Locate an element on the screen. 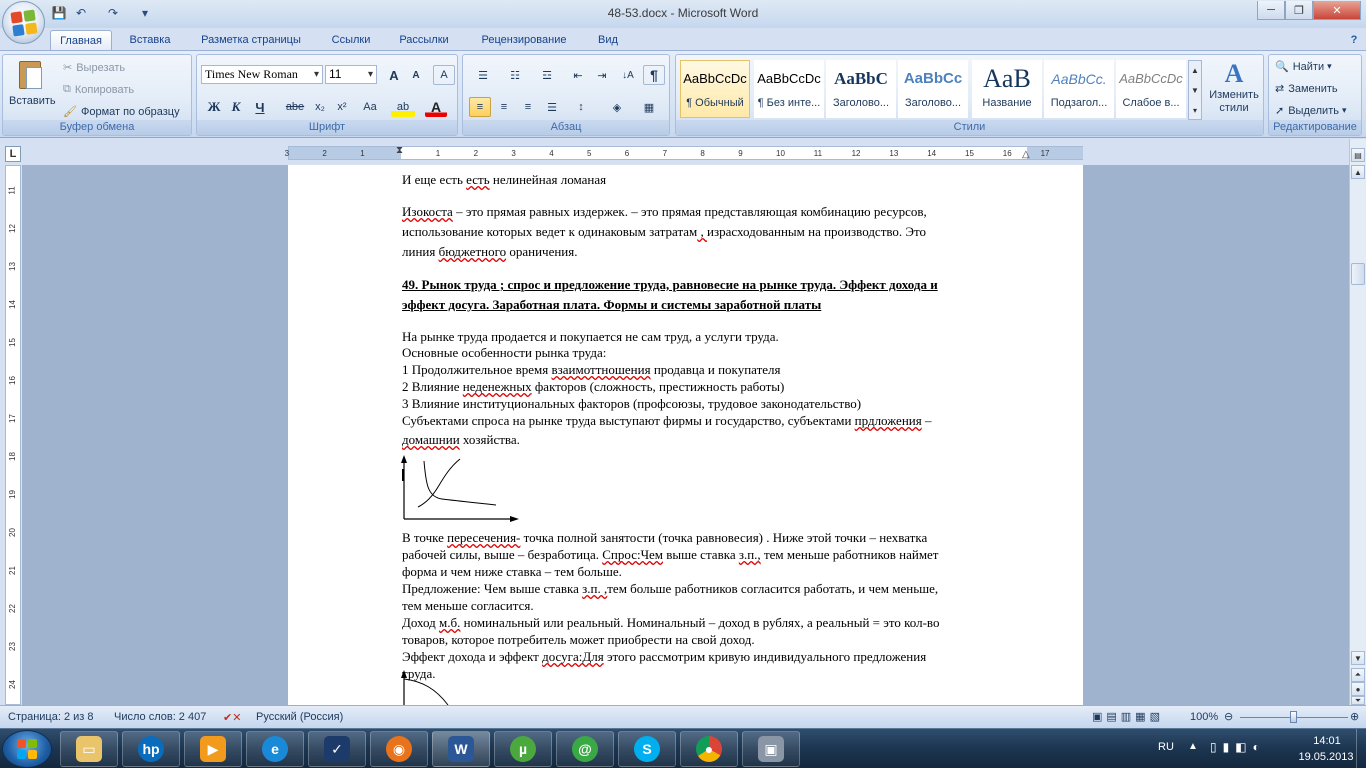 The width and height of the screenshot is (1366, 768). zoom-in-icon: ⊕ is located at coordinates (1354, 716).